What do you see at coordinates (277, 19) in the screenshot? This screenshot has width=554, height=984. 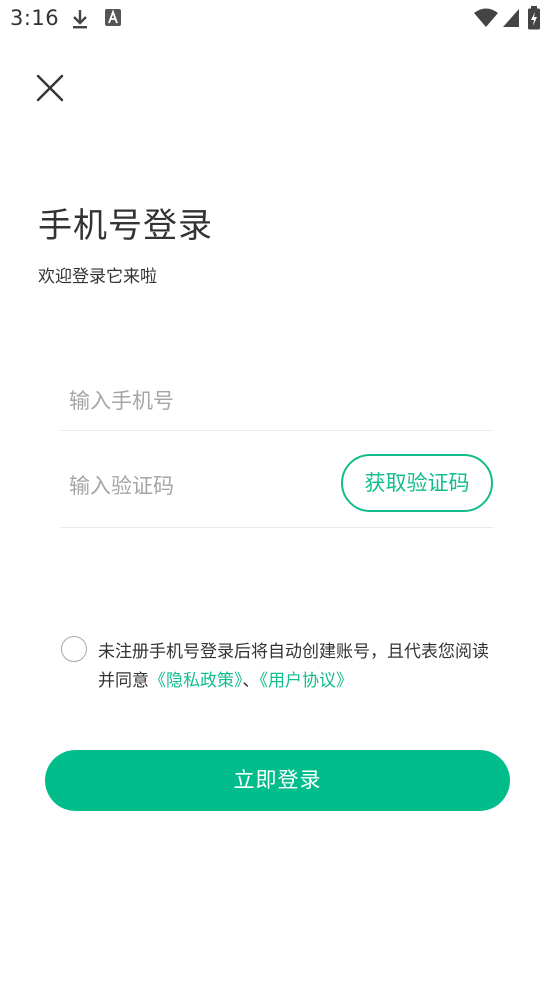 I see `status-bar: 3:16` at bounding box center [277, 19].